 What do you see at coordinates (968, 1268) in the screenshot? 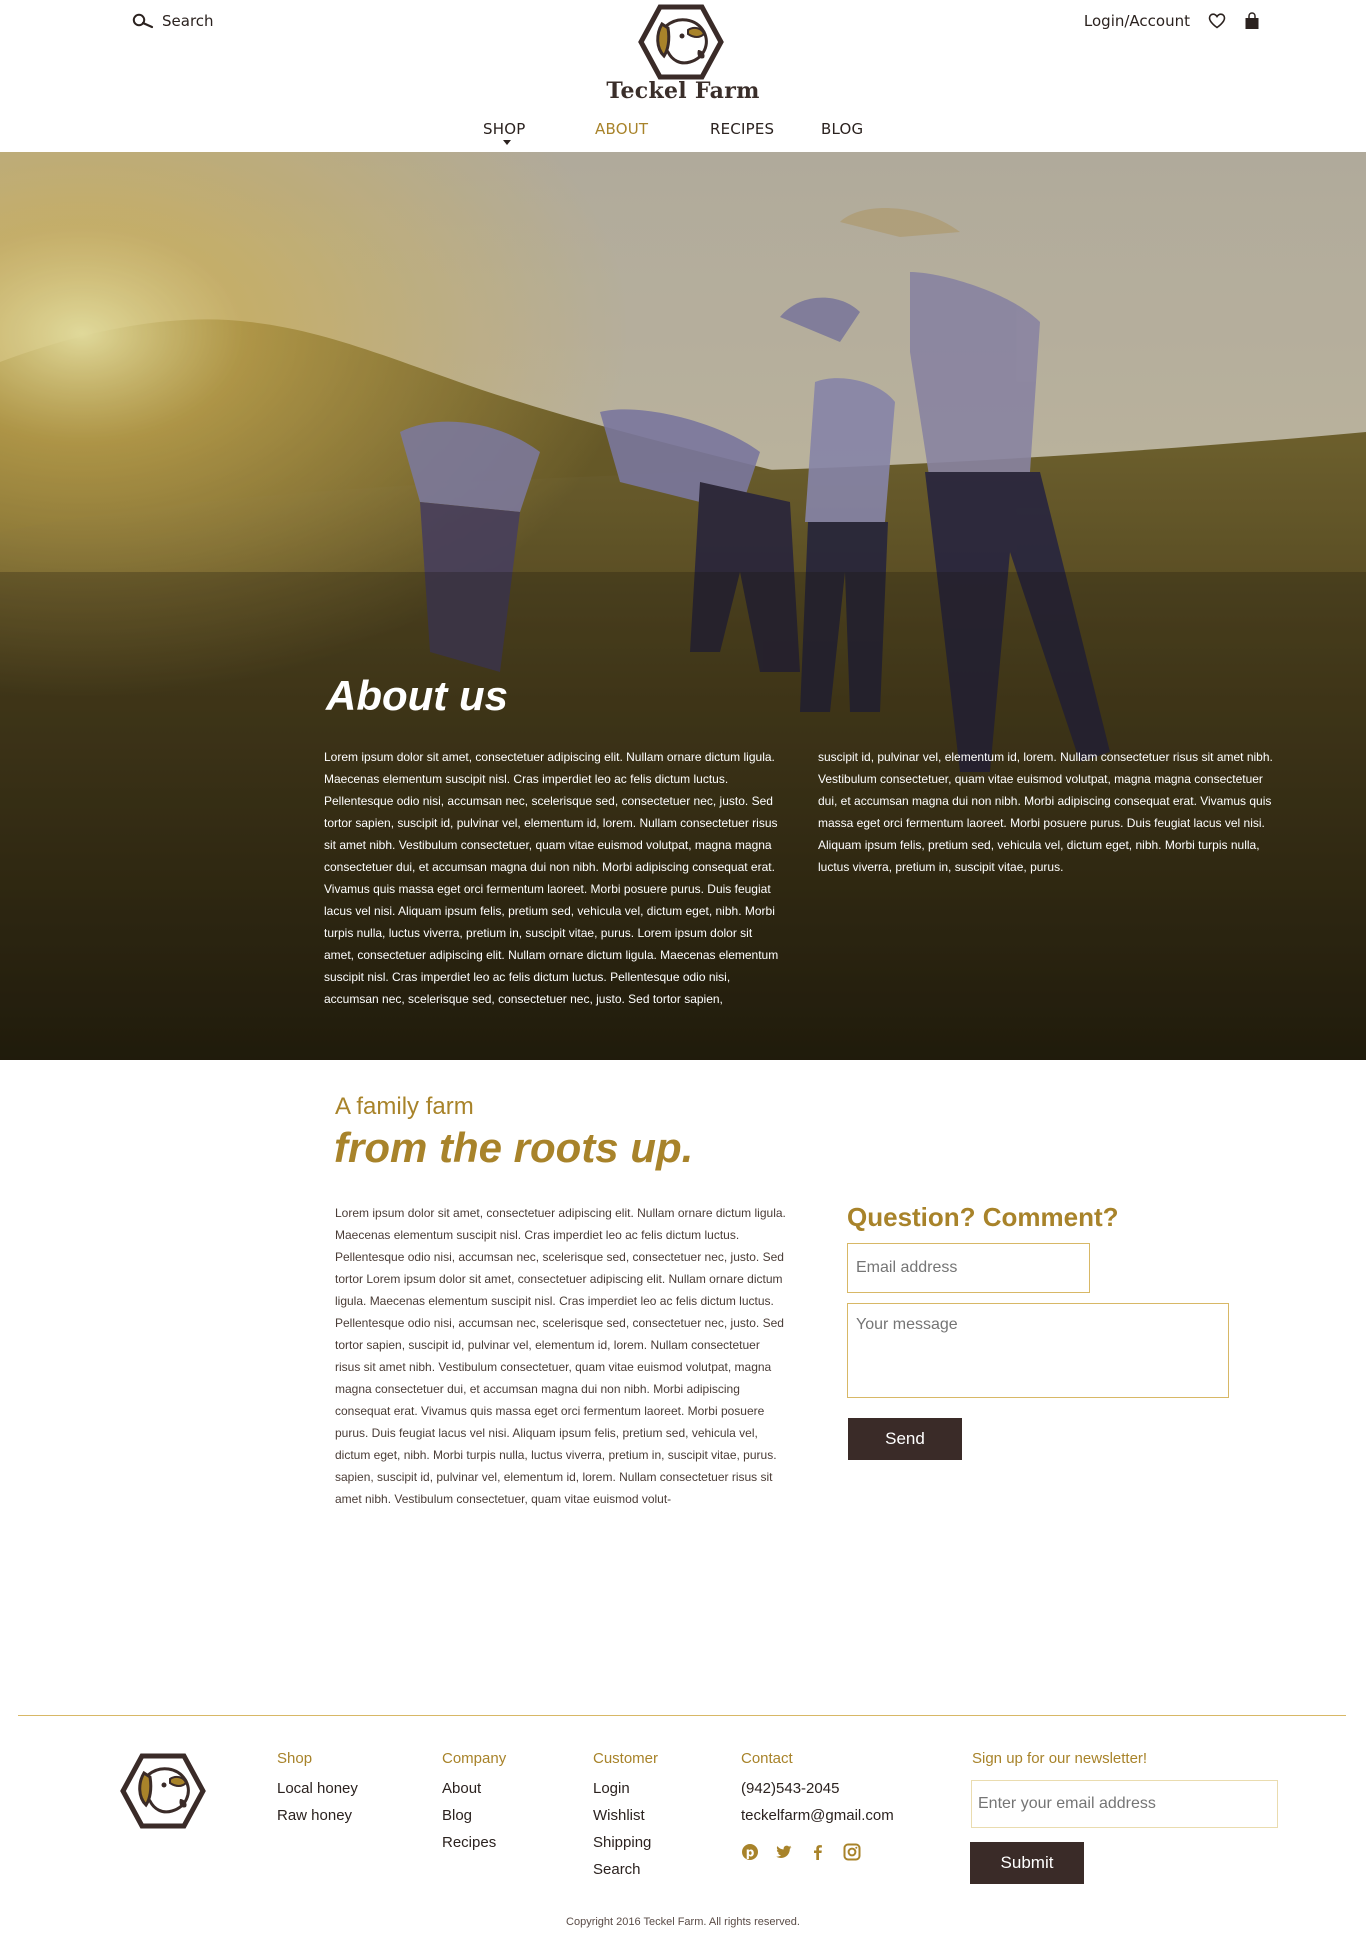
I see `email-field` at bounding box center [968, 1268].